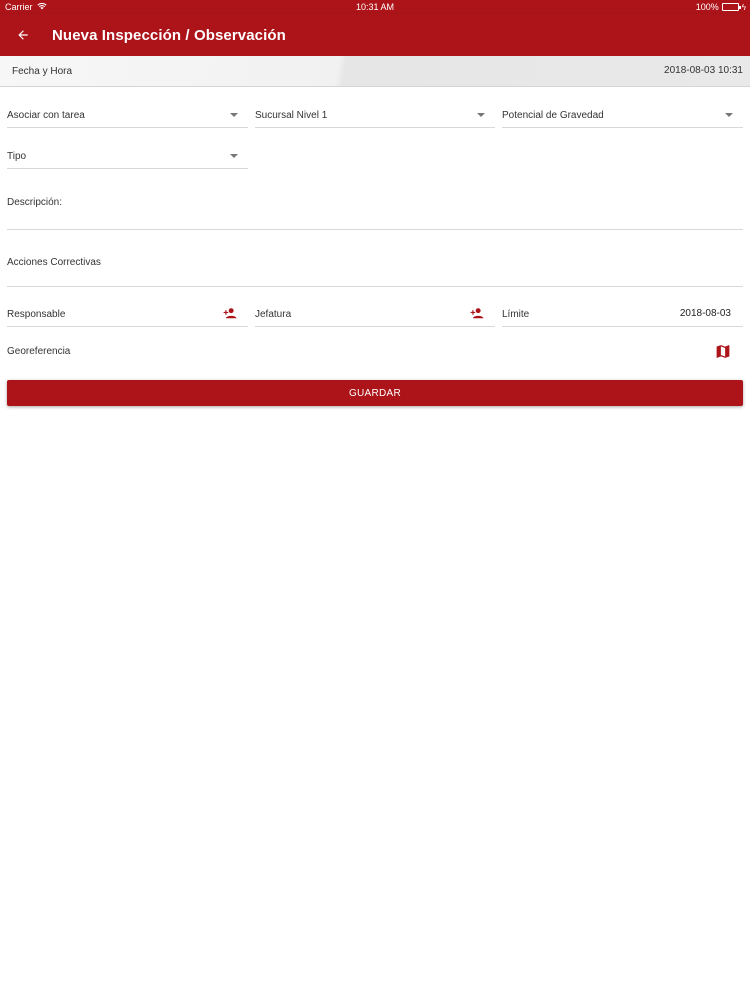 The image size is (750, 1000). I want to click on arrow-back-icon, so click(23, 35).